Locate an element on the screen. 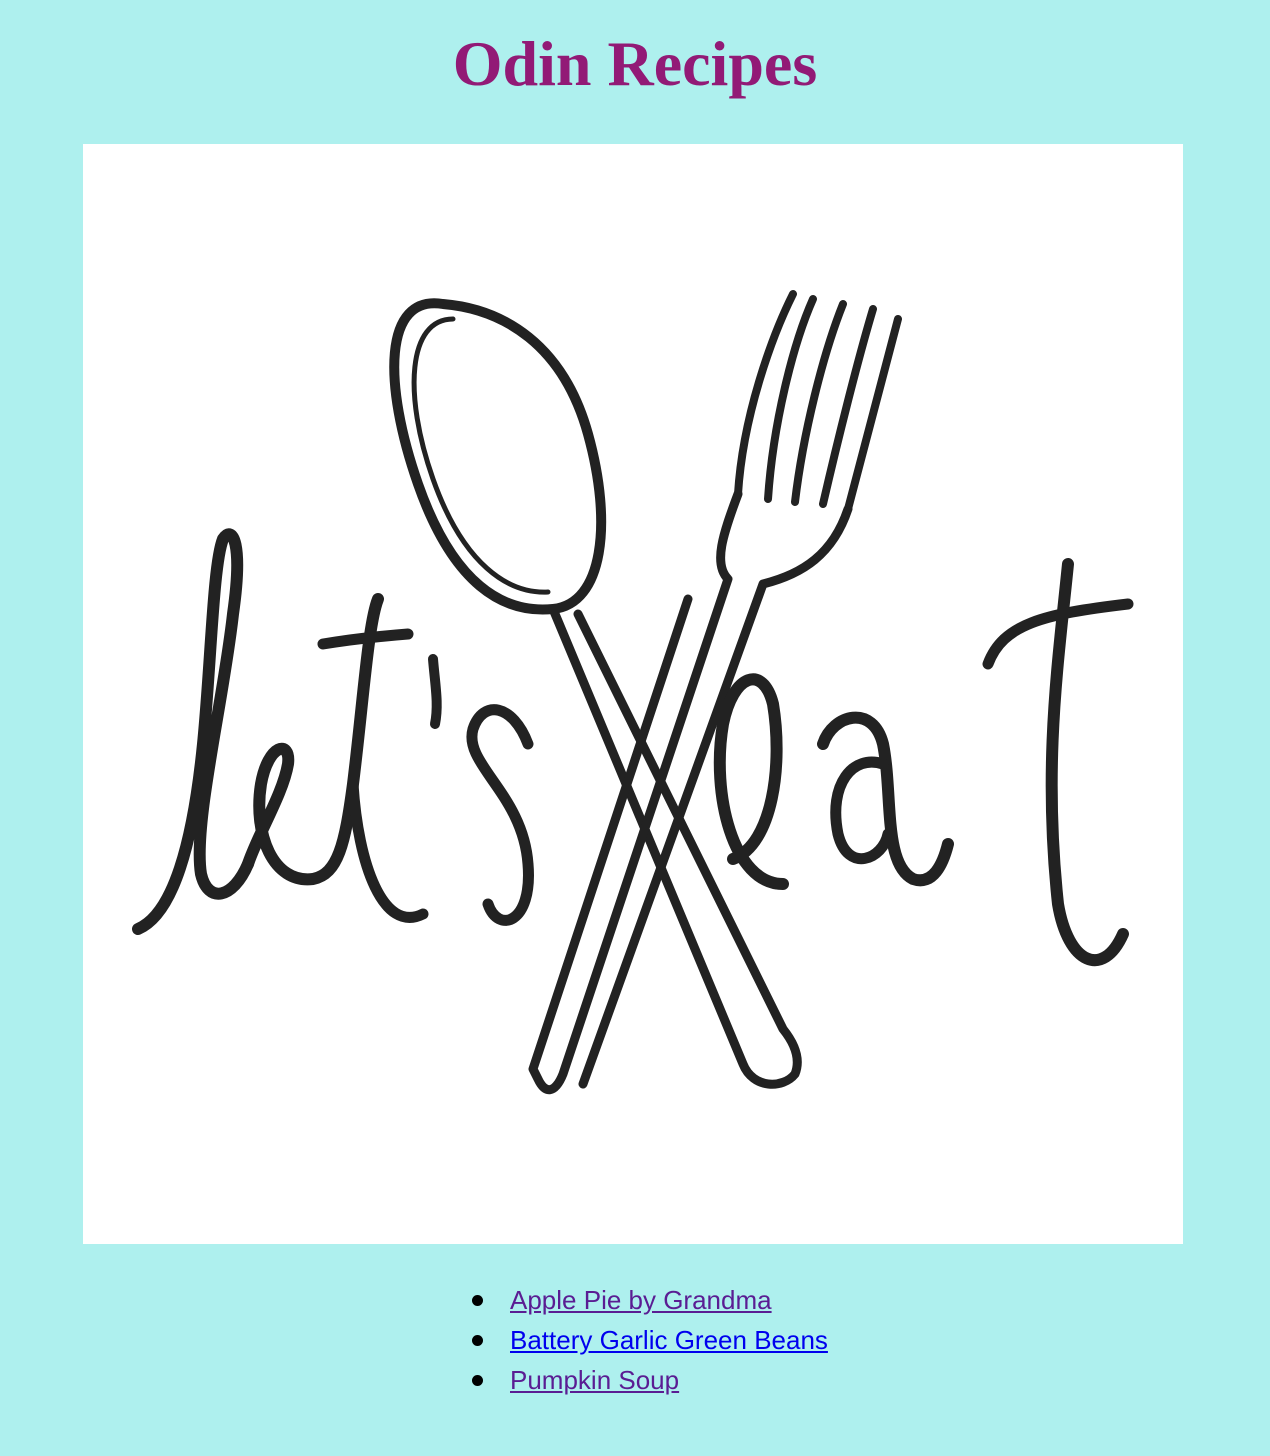  list-item: Battery Garlic Green Beans is located at coordinates (649, 1340).